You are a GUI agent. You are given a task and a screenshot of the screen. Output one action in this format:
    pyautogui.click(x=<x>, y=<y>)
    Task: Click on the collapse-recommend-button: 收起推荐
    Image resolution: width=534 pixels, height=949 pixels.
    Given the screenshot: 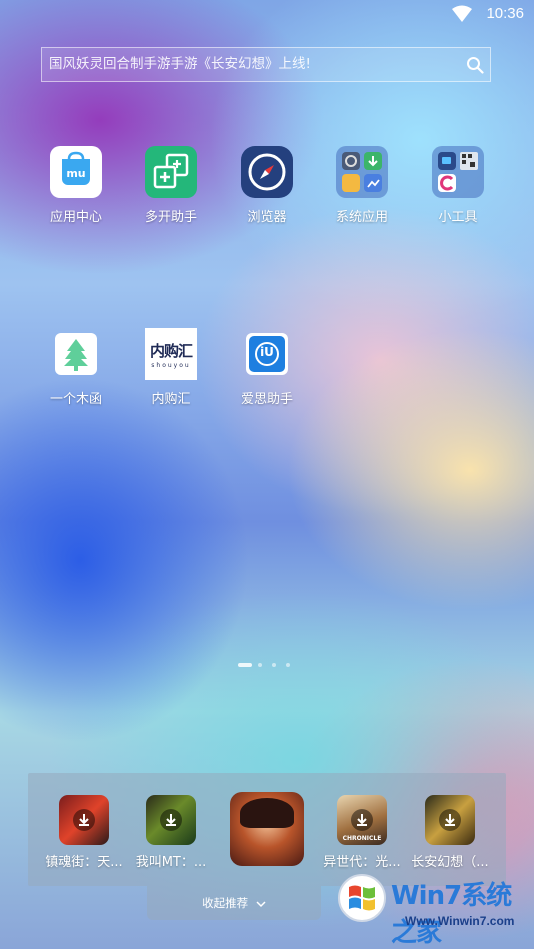 What is the action you would take?
    pyautogui.click(x=234, y=903)
    